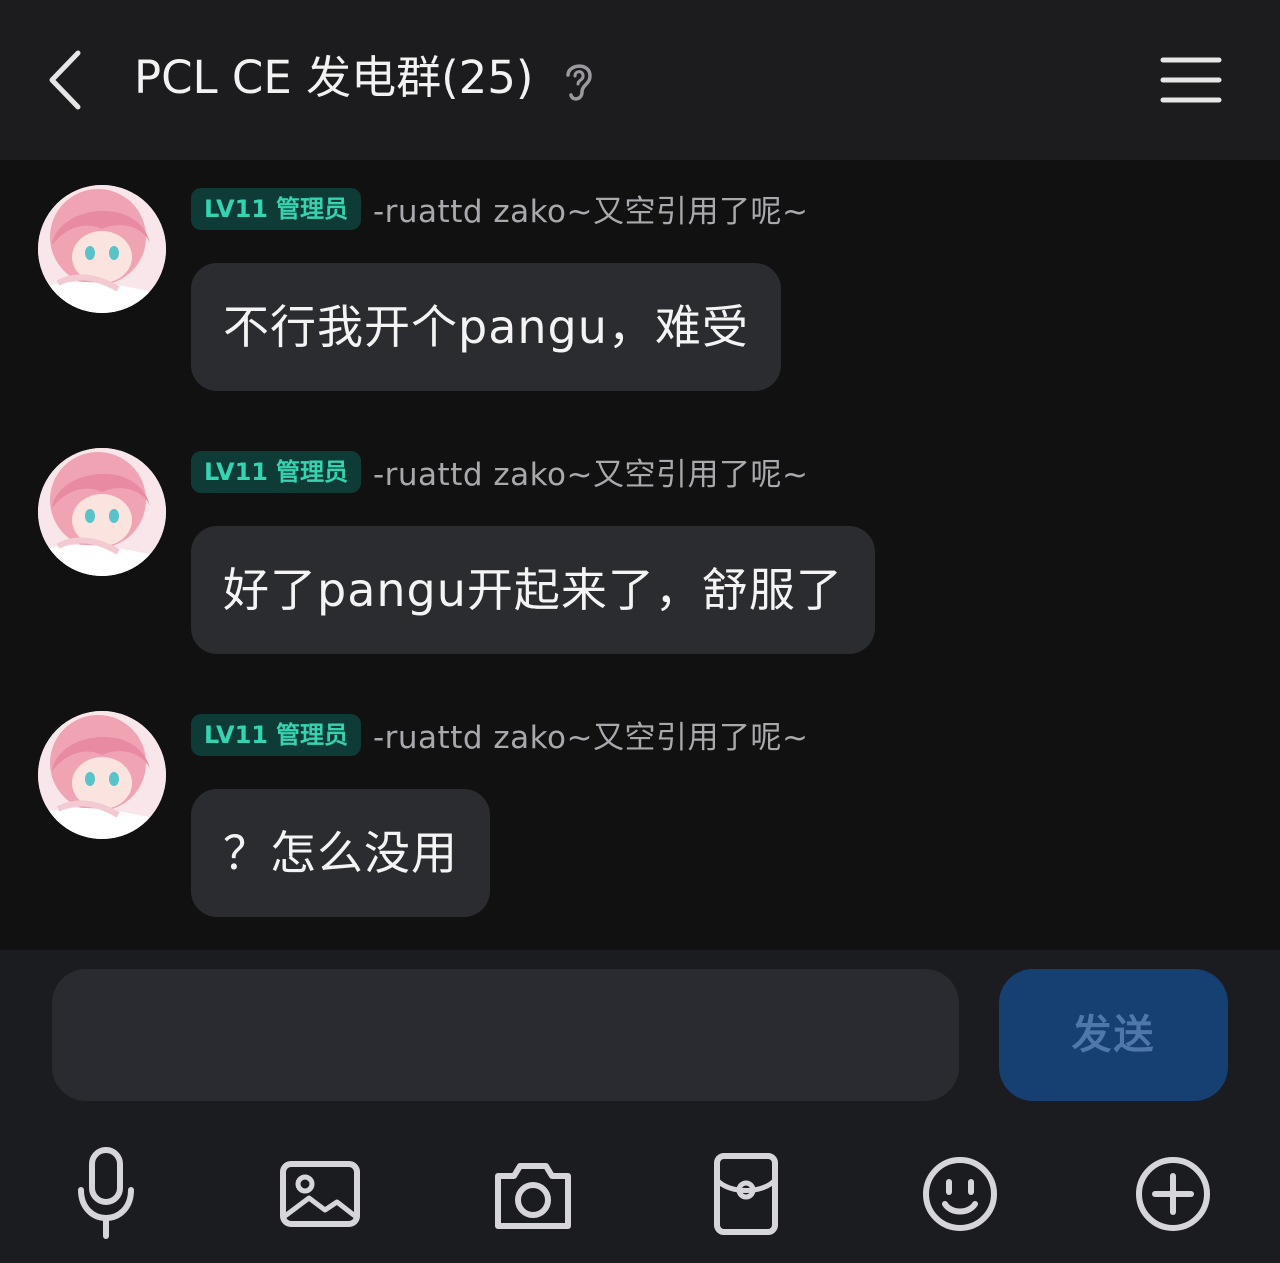 Image resolution: width=1280 pixels, height=1263 pixels. I want to click on send-button: 发送, so click(1113, 1035).